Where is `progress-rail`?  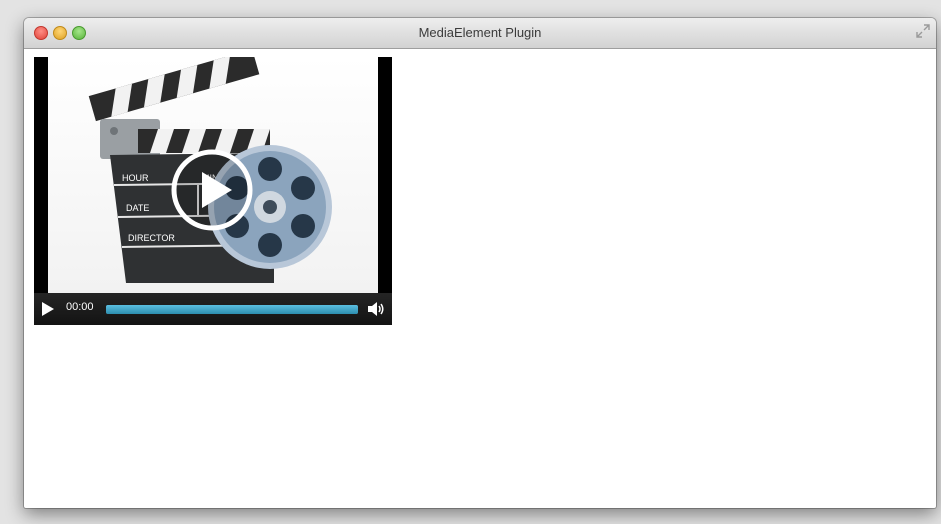
progress-rail is located at coordinates (232, 309).